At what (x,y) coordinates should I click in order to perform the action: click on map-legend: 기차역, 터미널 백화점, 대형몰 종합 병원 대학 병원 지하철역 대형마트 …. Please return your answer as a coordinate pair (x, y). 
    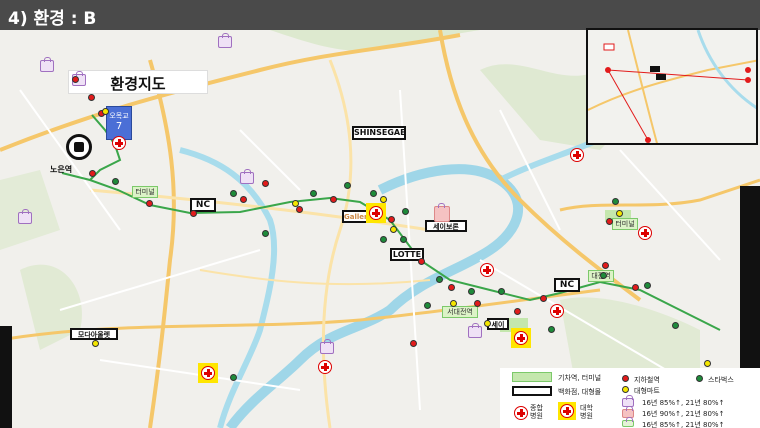
    Looking at the image, I should click on (630, 398).